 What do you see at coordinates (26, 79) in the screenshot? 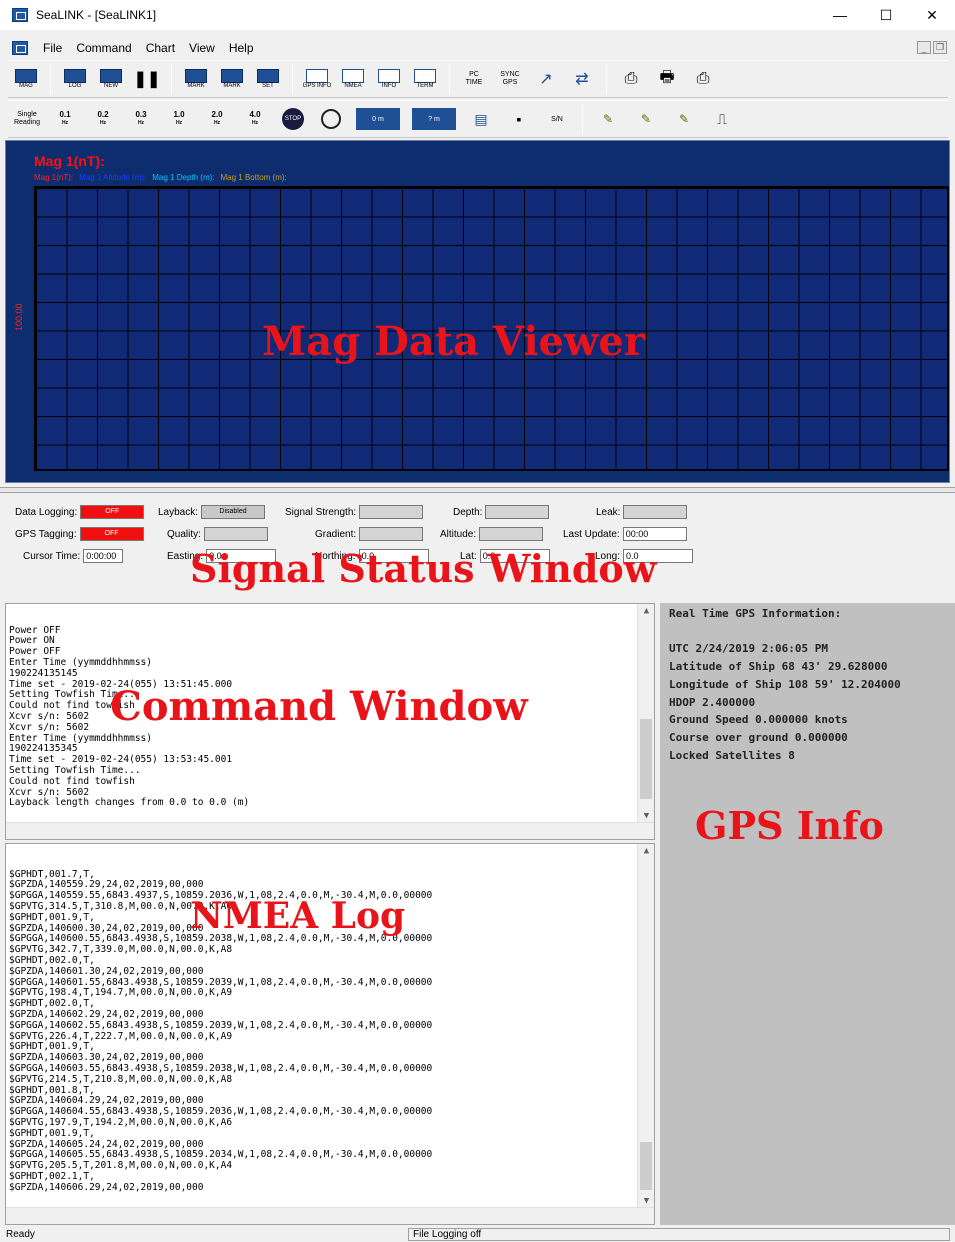
I see `mag-button: MAG` at bounding box center [26, 79].